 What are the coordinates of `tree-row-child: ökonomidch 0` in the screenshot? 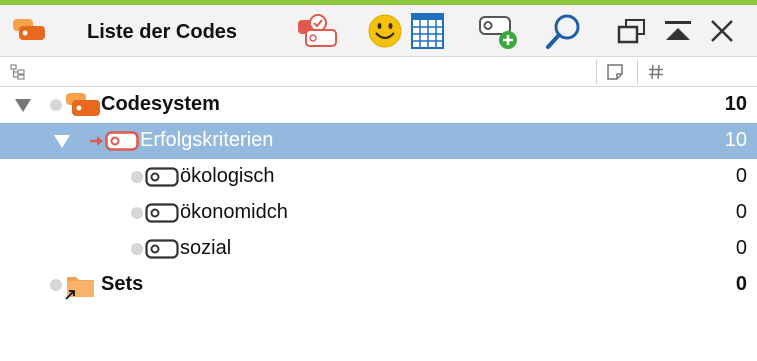 It's located at (378, 213).